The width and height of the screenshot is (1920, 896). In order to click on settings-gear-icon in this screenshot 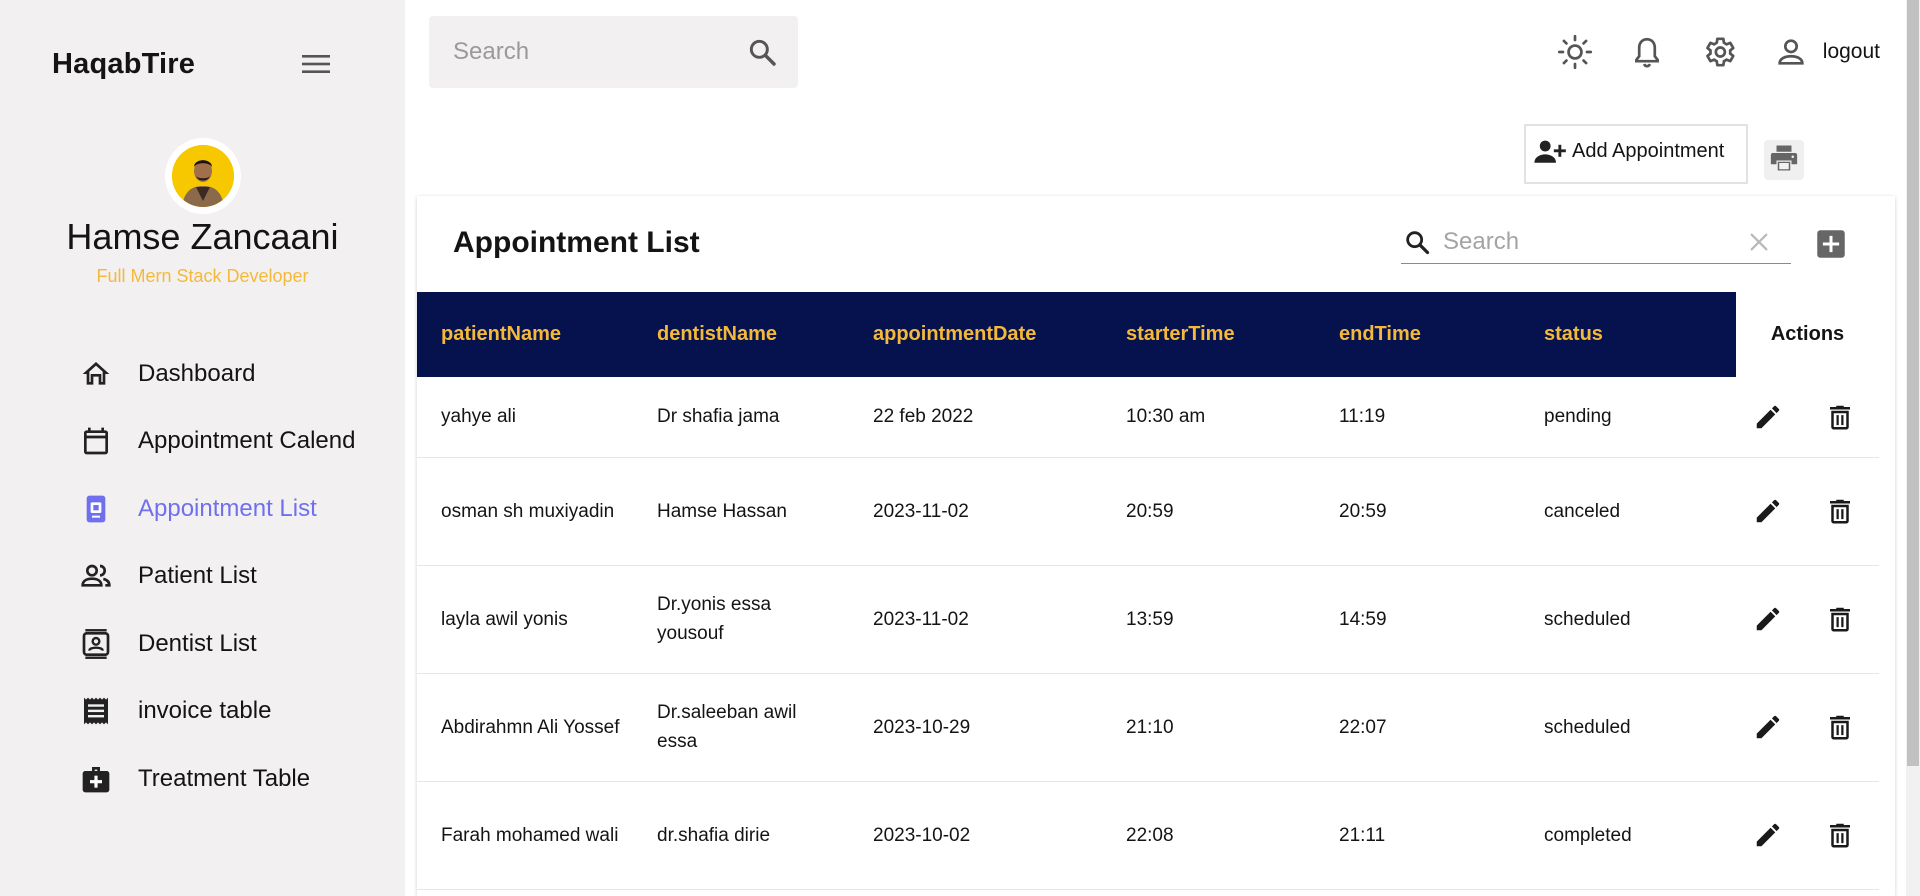, I will do `click(1719, 52)`.